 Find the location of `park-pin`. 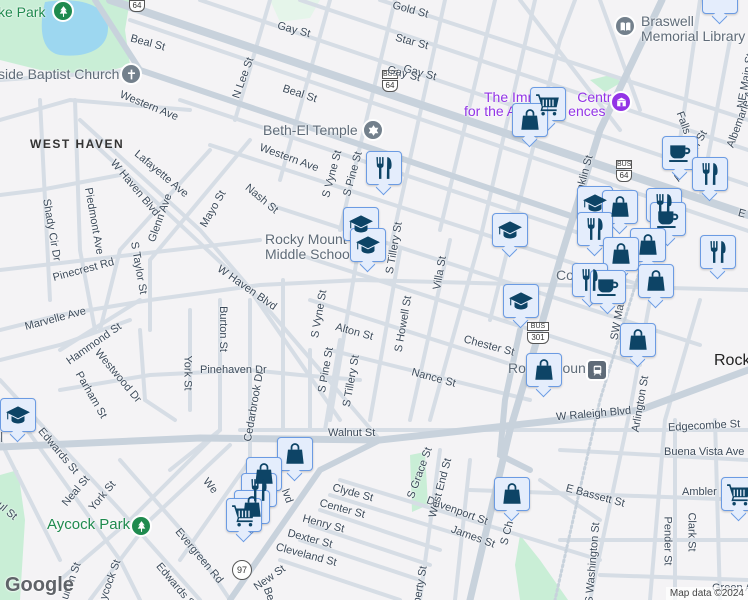

park-pin is located at coordinates (63, 11).